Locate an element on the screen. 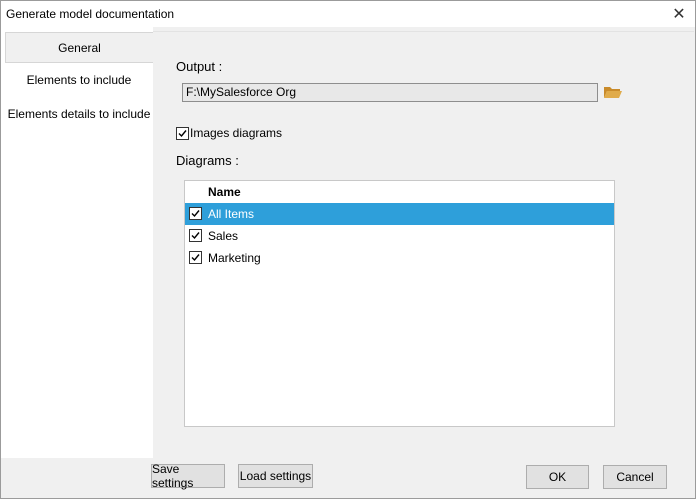 The image size is (696, 499). browse-folder-button is located at coordinates (613, 92).